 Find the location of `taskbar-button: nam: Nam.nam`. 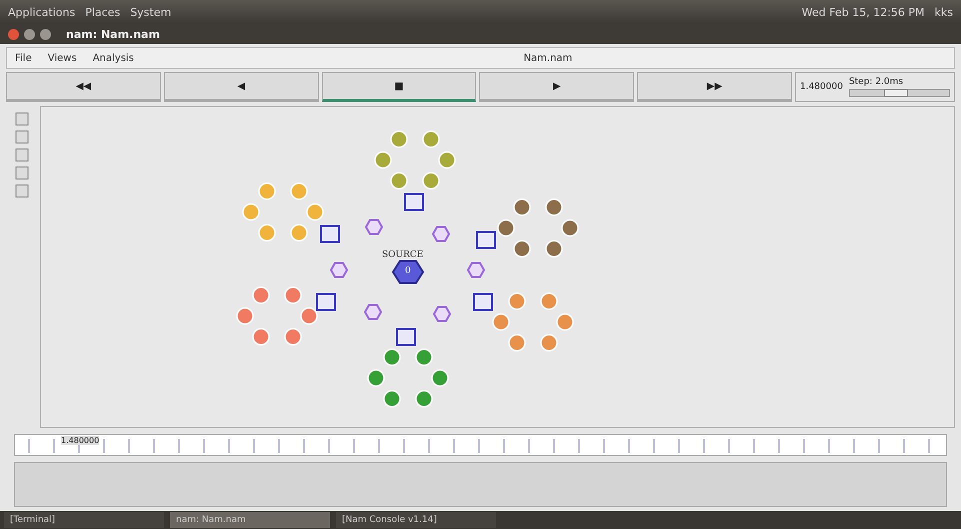

taskbar-button: nam: Nam.nam is located at coordinates (250, 520).